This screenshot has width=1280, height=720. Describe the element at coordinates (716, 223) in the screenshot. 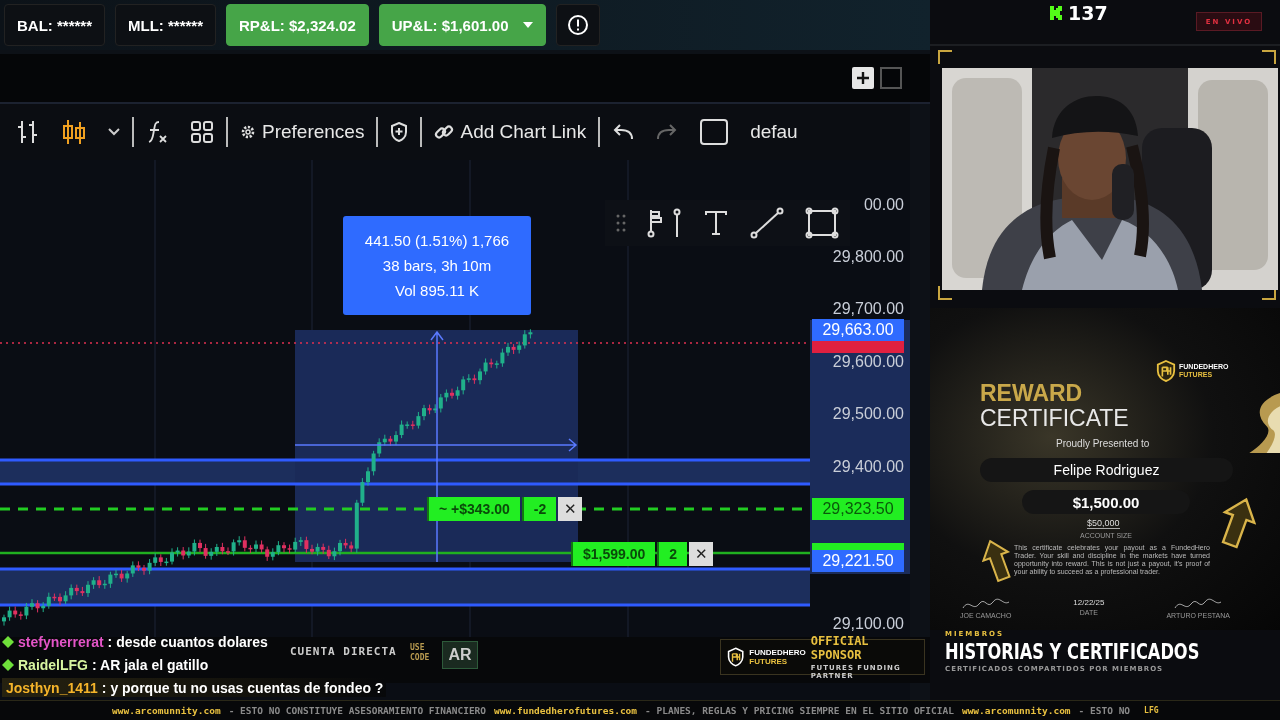

I see `text-tool-icon` at that location.